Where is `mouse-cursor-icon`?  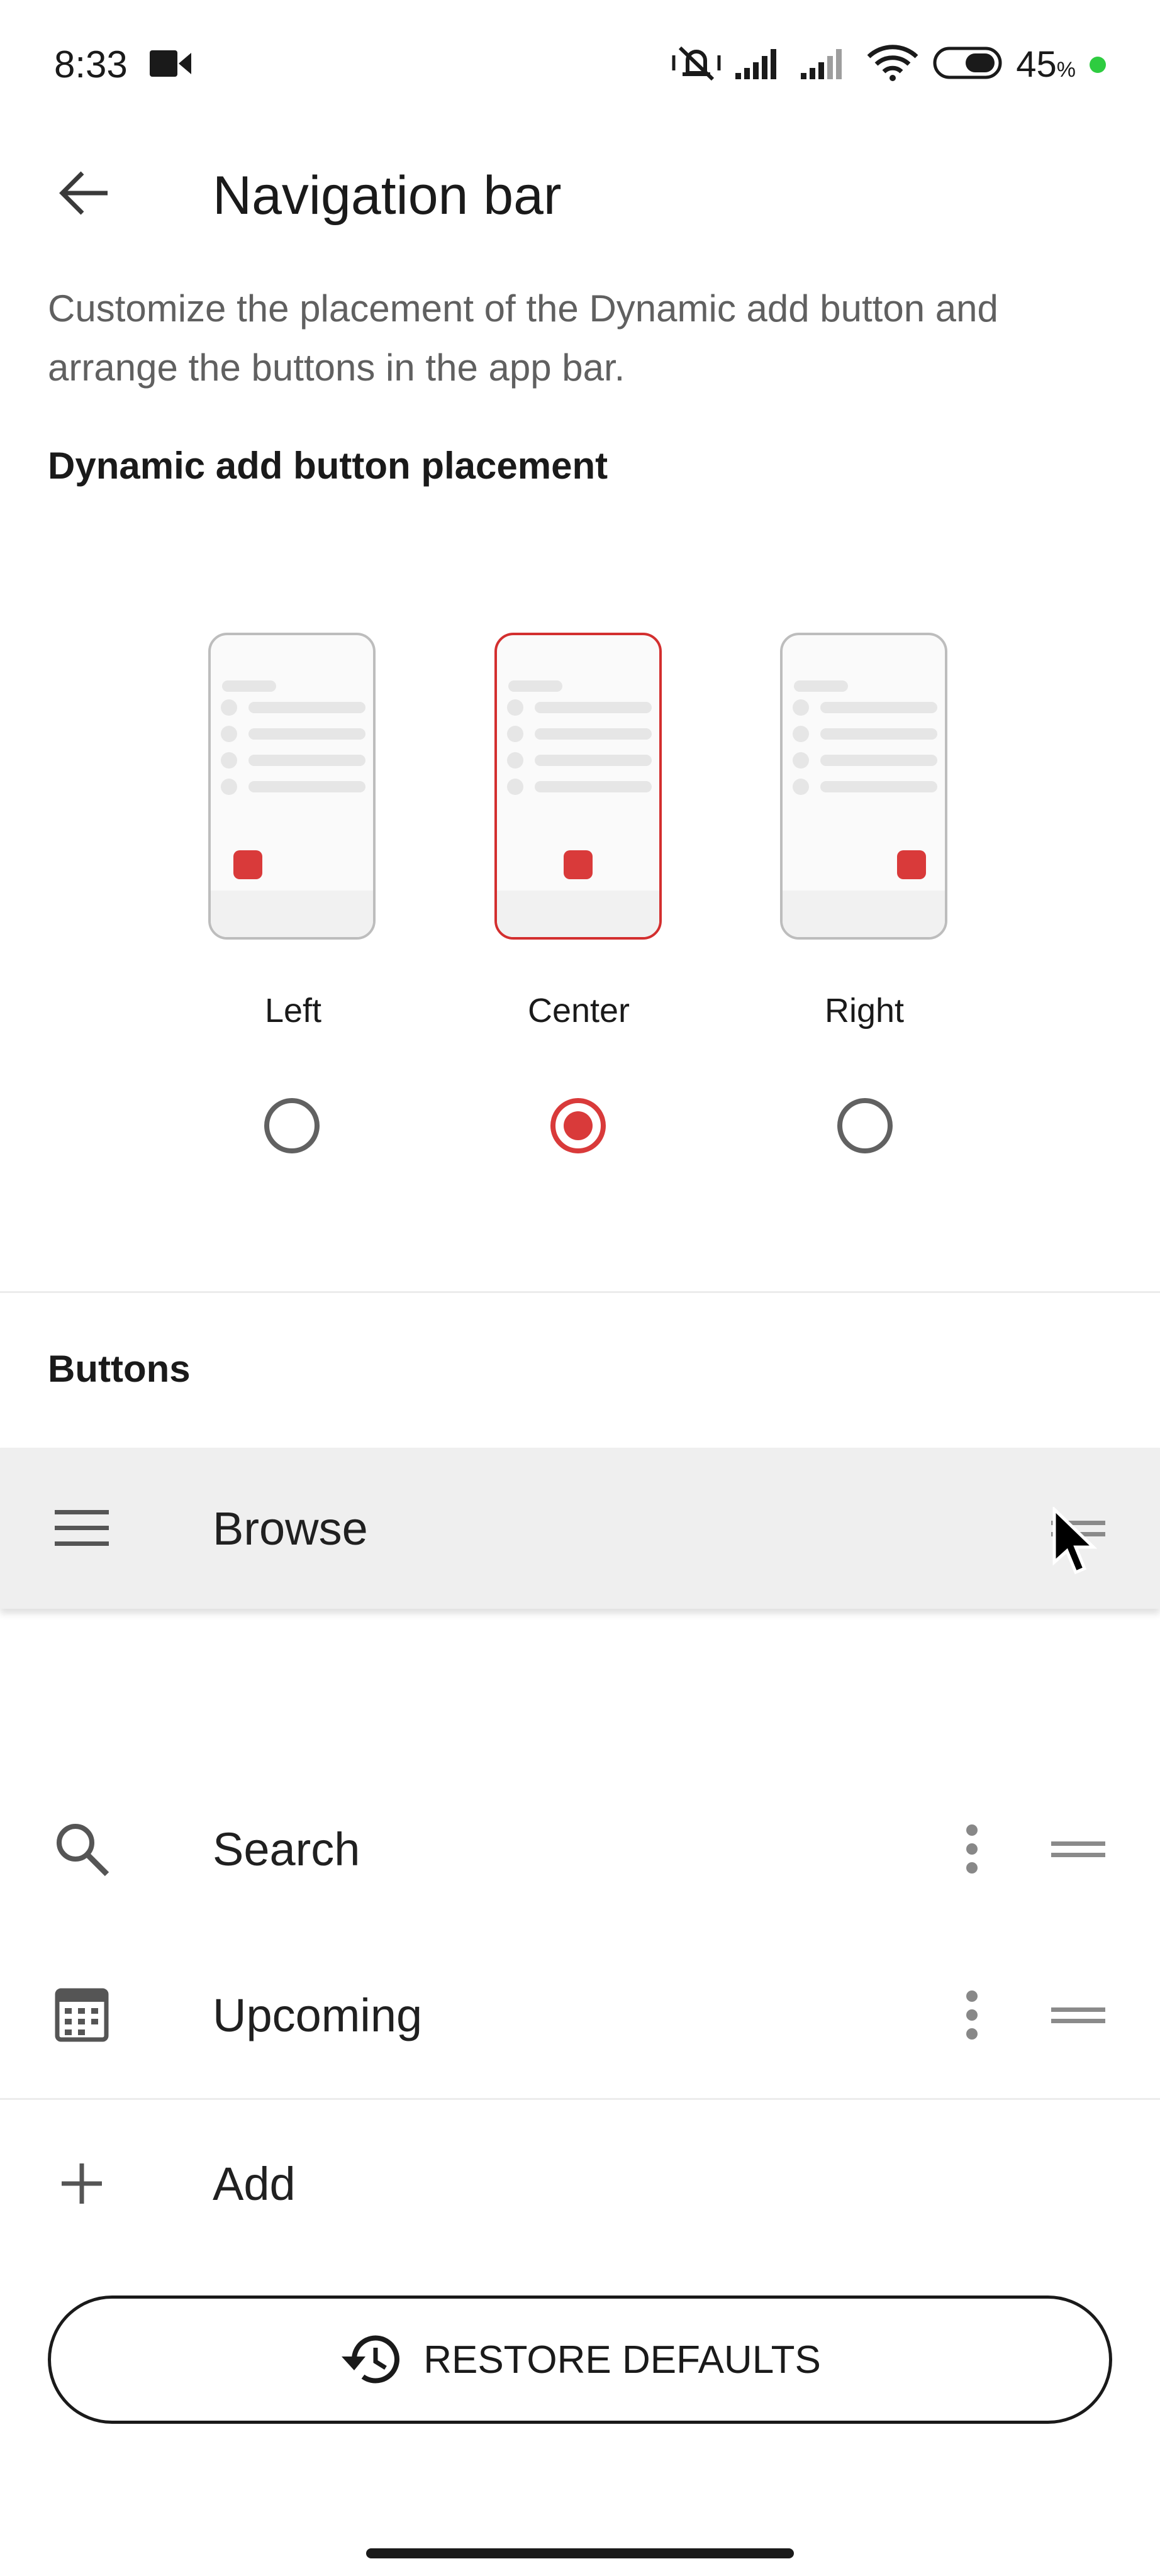
mouse-cursor-icon is located at coordinates (1077, 1542).